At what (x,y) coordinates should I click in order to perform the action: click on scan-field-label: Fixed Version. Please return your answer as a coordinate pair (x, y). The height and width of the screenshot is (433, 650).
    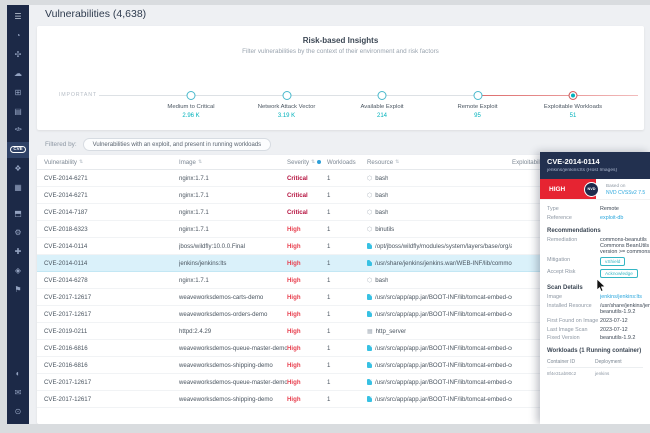
    Looking at the image, I should click on (563, 338).